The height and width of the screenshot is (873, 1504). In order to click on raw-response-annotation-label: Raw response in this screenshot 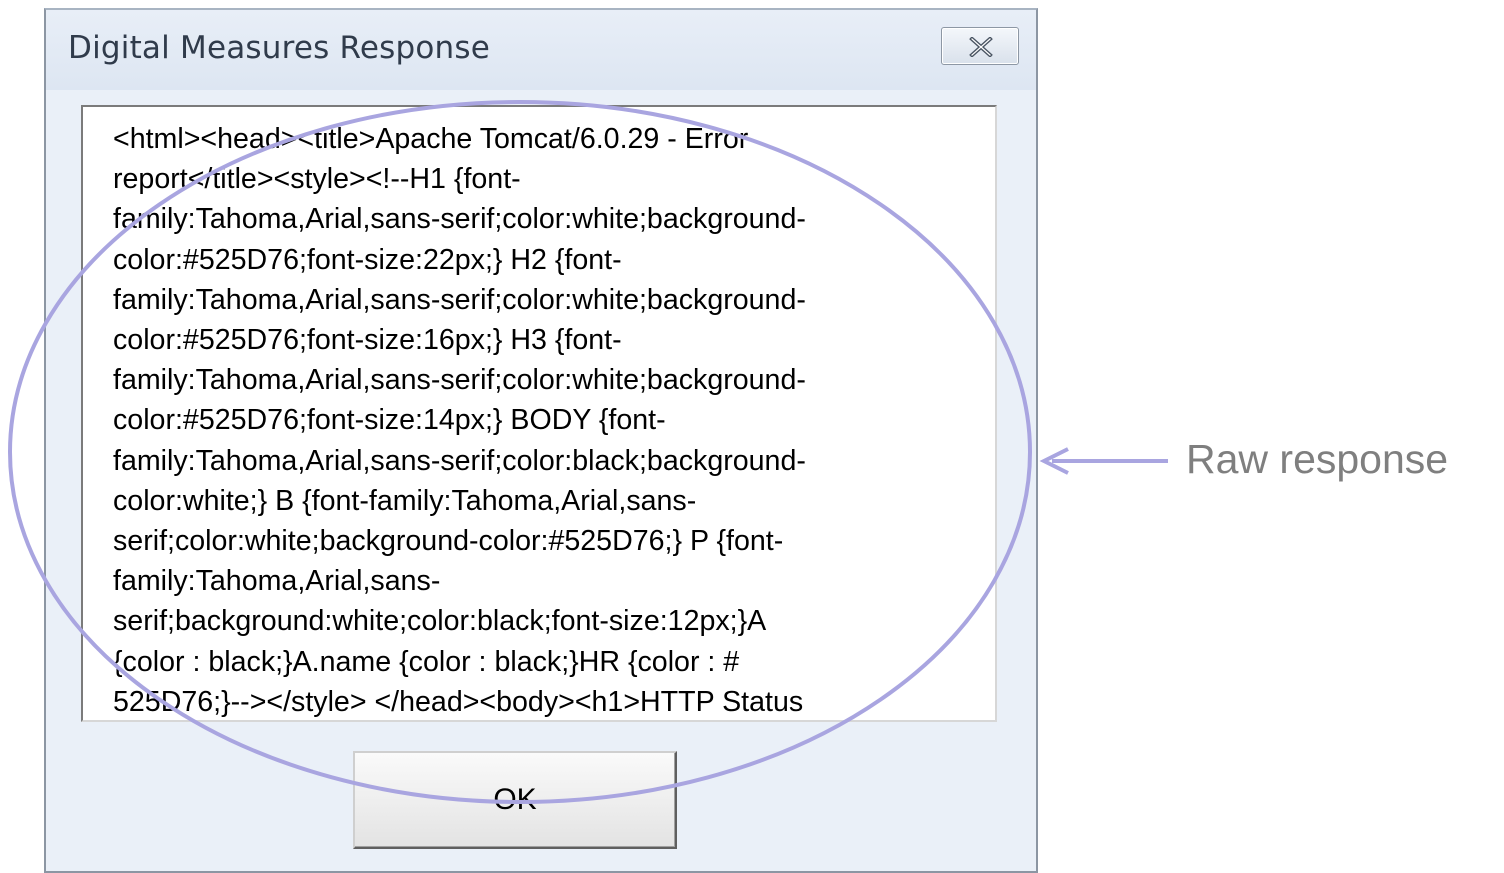, I will do `click(1317, 459)`.